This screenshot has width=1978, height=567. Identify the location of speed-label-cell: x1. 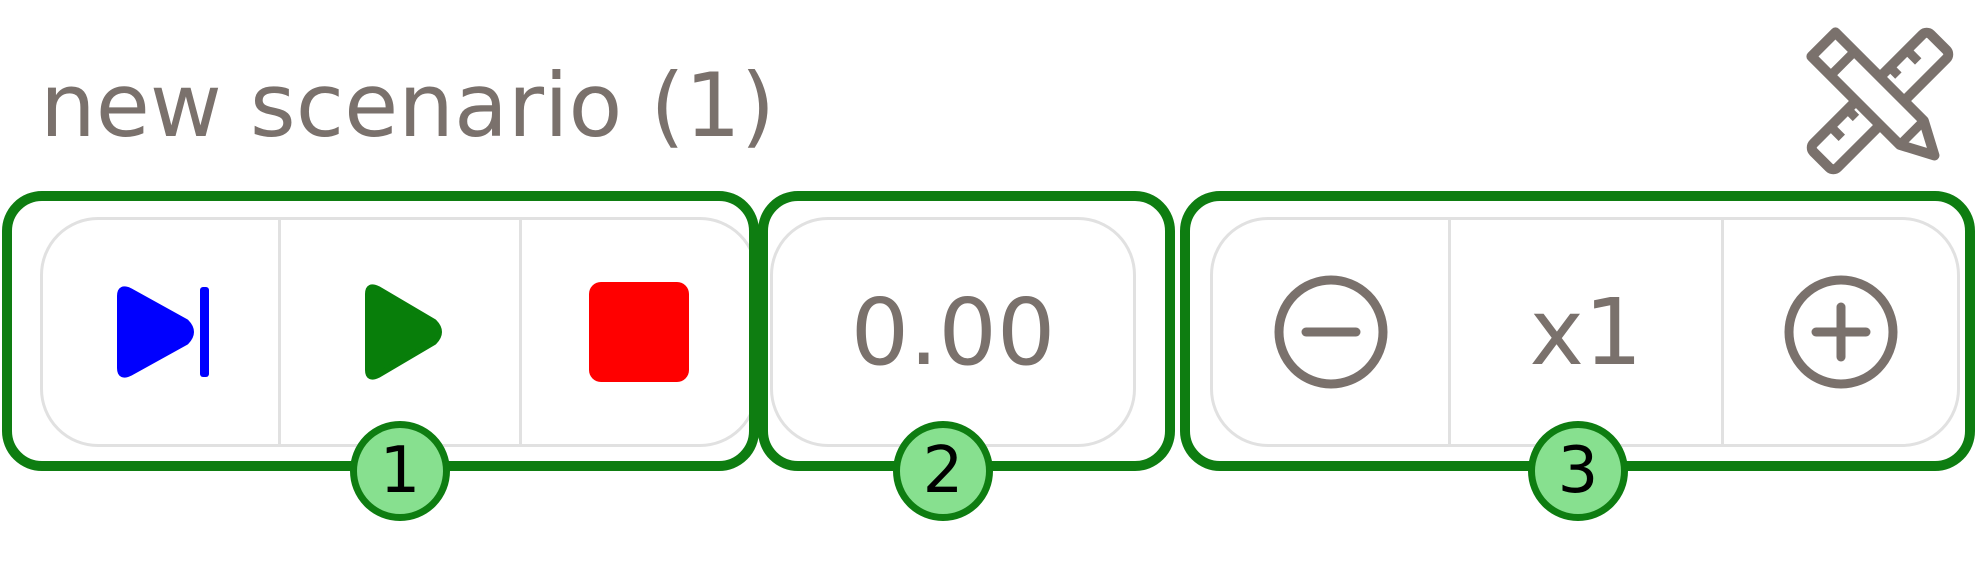
(1584, 332).